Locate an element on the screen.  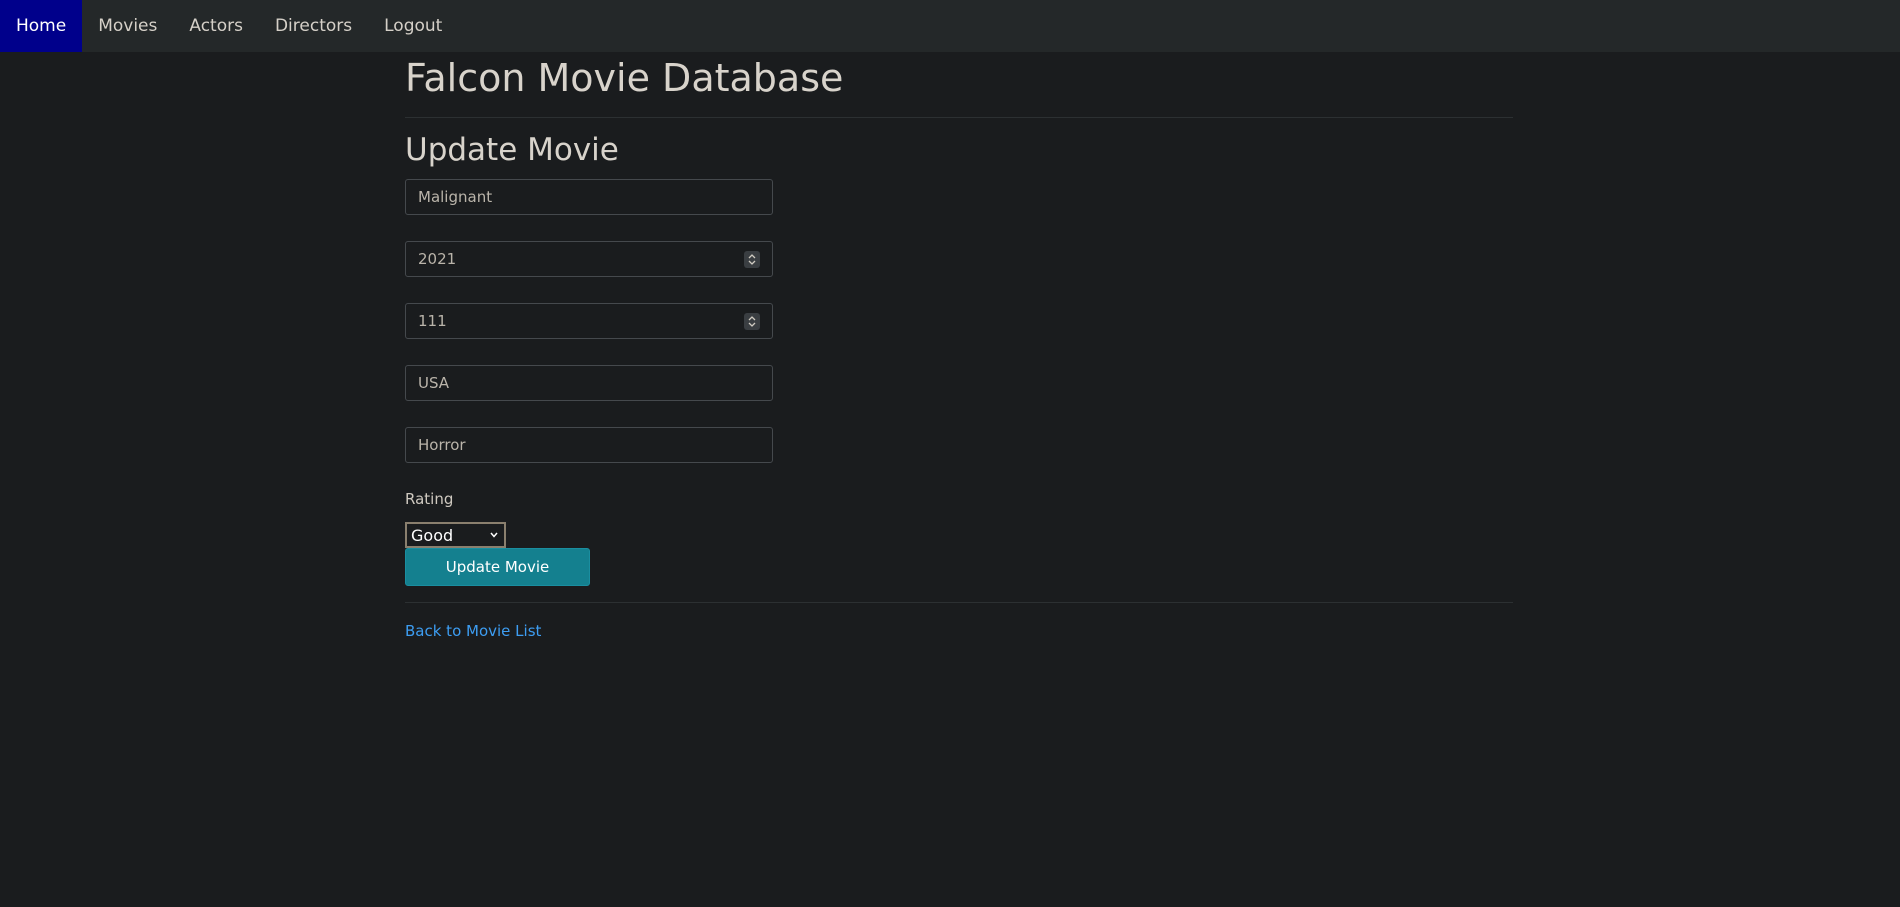
year-input is located at coordinates (589, 259).